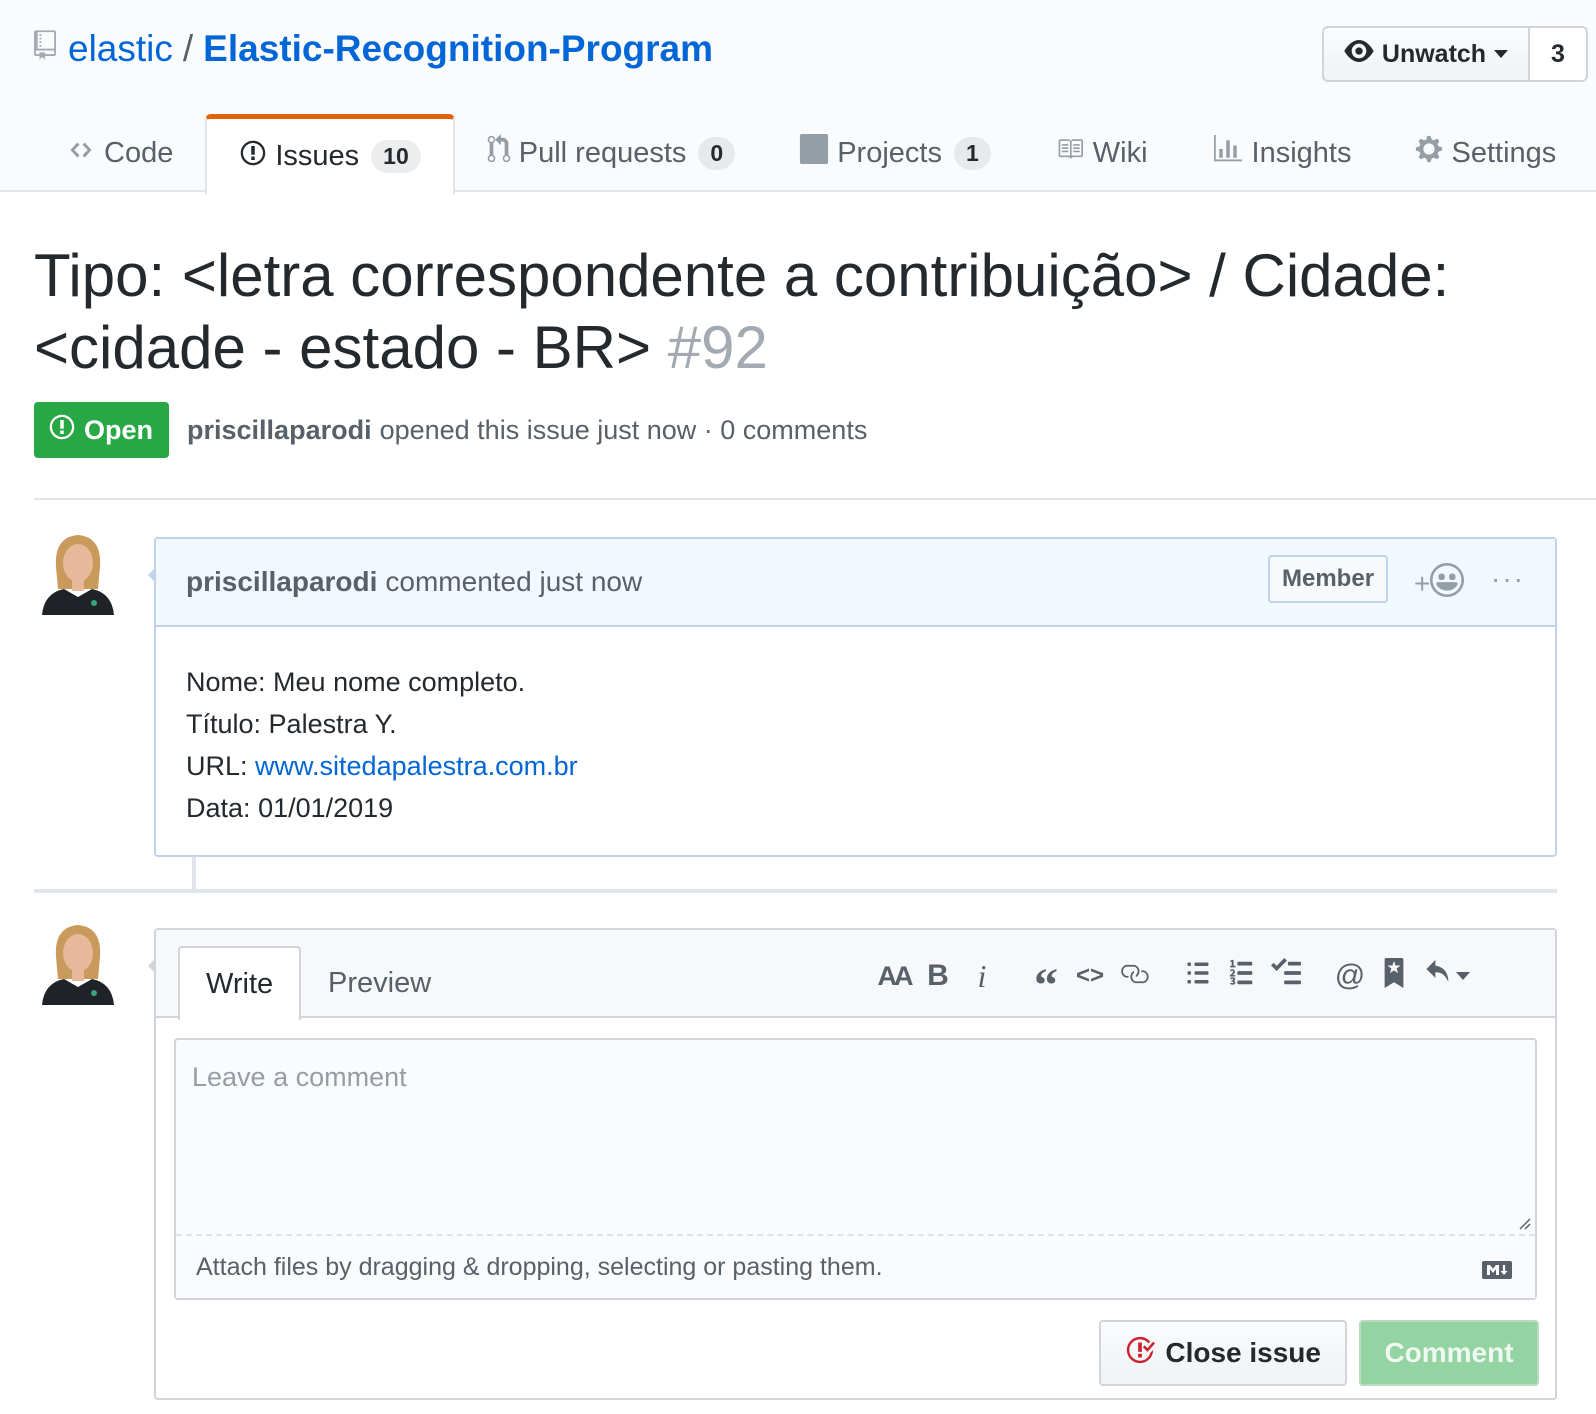 This screenshot has height=1414, width=1596. Describe the element at coordinates (513, 582) in the screenshot. I see `comment-timestamp: commented just now` at that location.